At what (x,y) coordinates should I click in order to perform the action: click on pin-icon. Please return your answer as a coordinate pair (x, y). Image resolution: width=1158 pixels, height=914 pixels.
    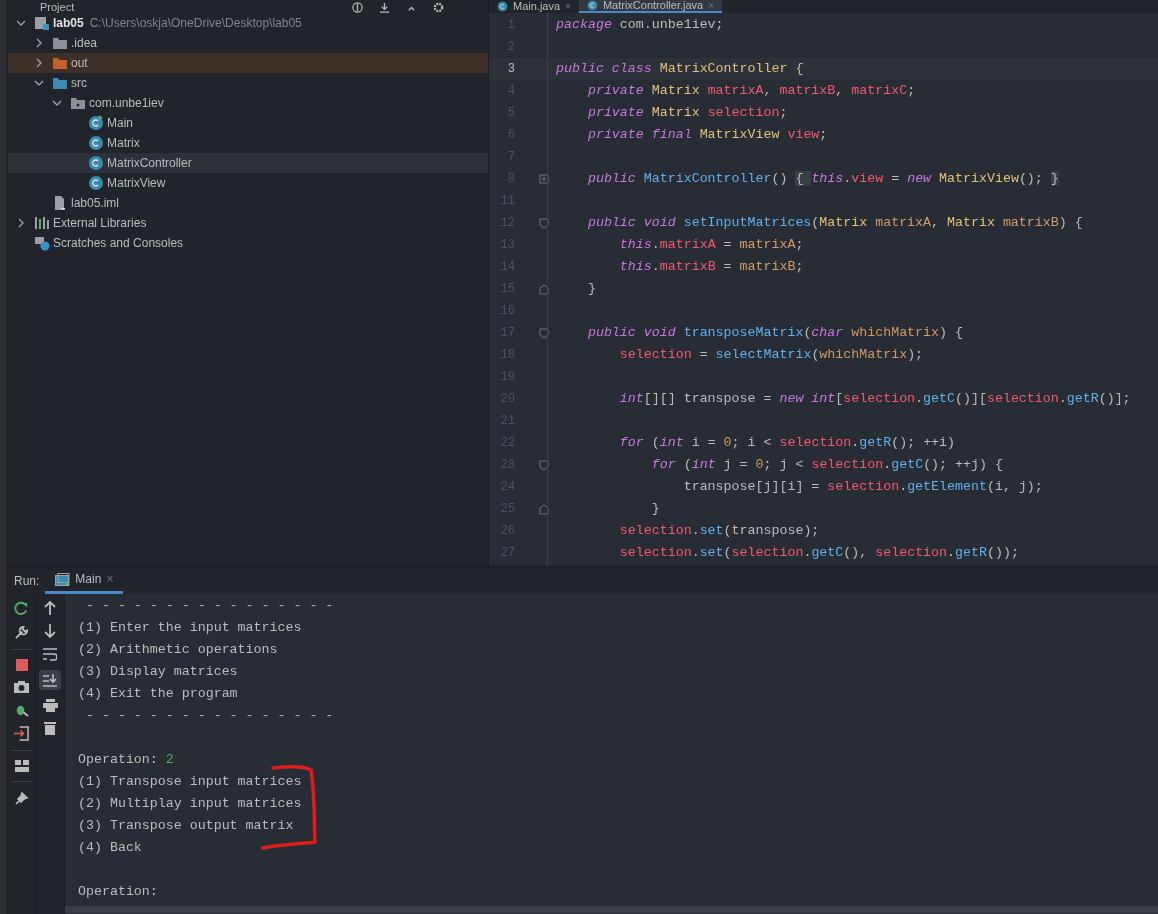
    Looking at the image, I should click on (21, 798).